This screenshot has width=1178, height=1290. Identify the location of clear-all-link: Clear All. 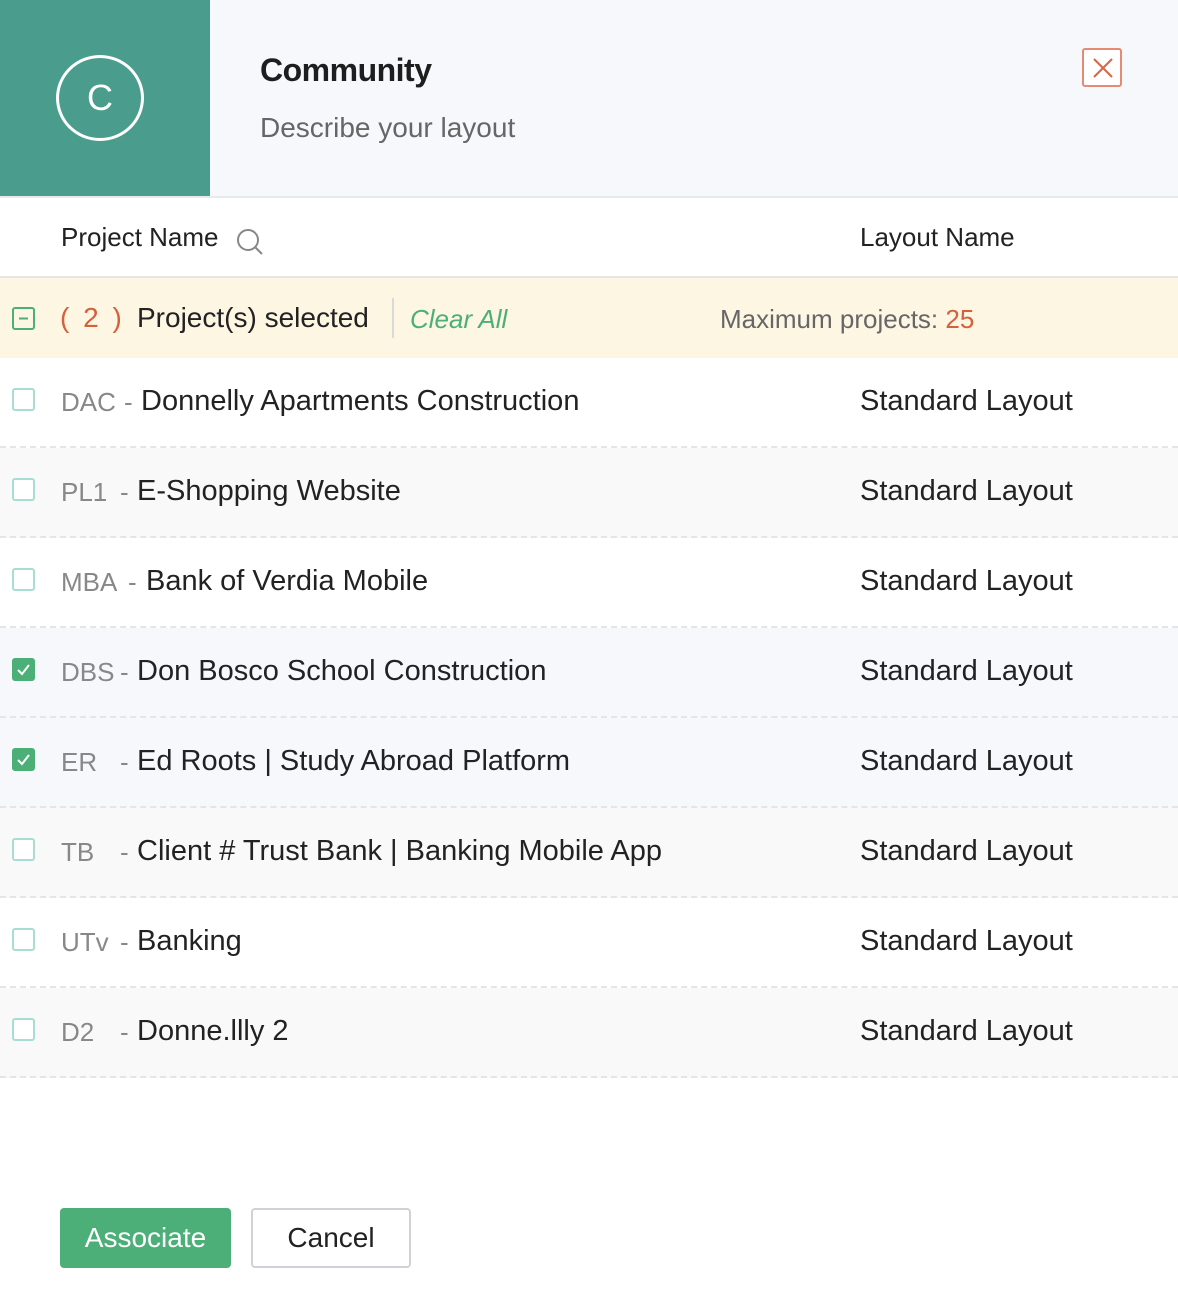
(458, 319).